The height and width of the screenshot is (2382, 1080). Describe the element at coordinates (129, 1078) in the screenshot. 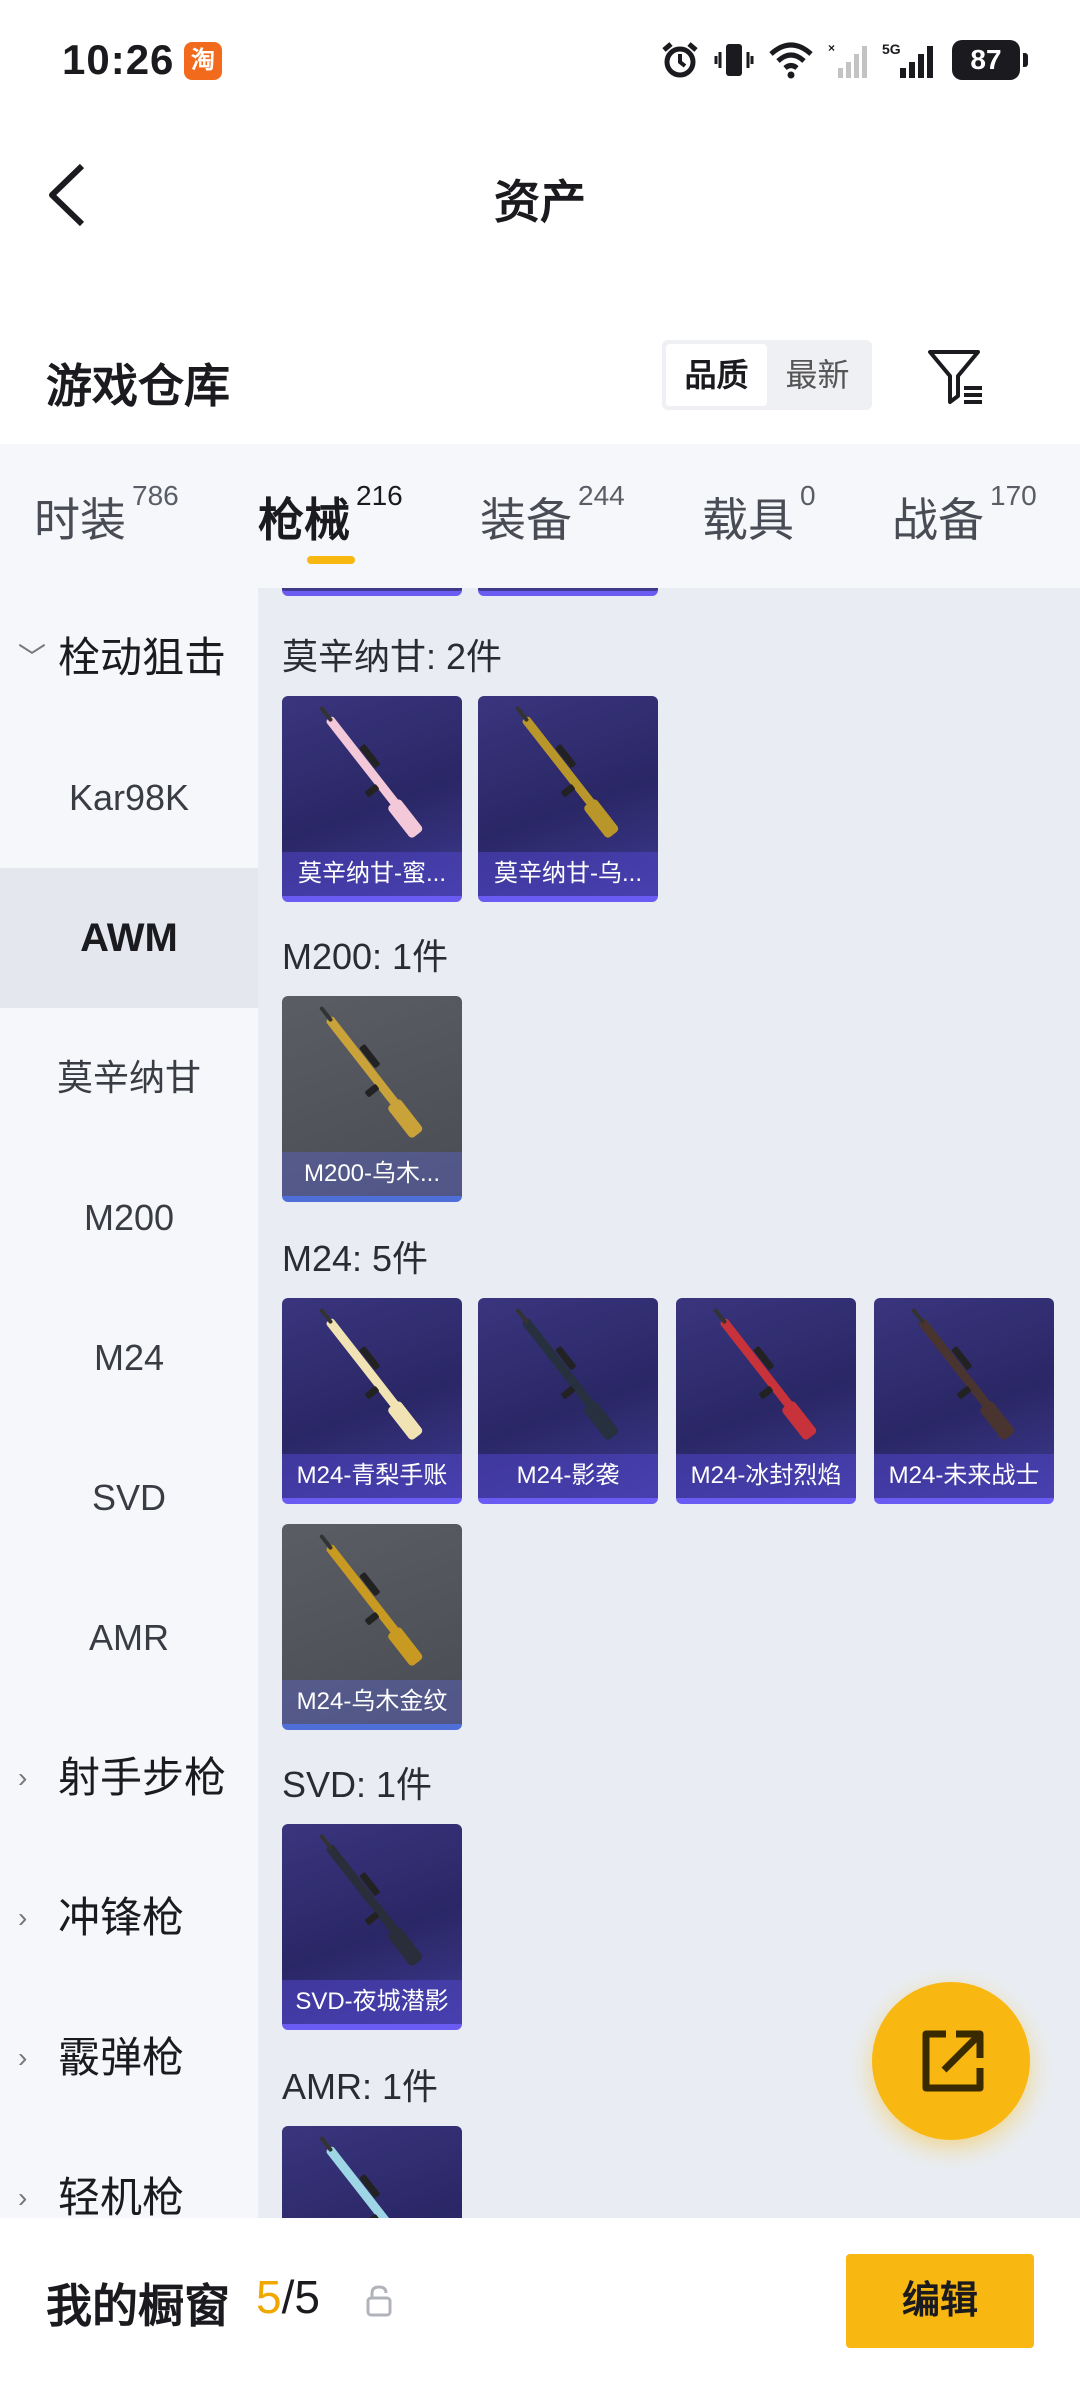

I see `side-item-mosin: 莫辛纳甘` at that location.